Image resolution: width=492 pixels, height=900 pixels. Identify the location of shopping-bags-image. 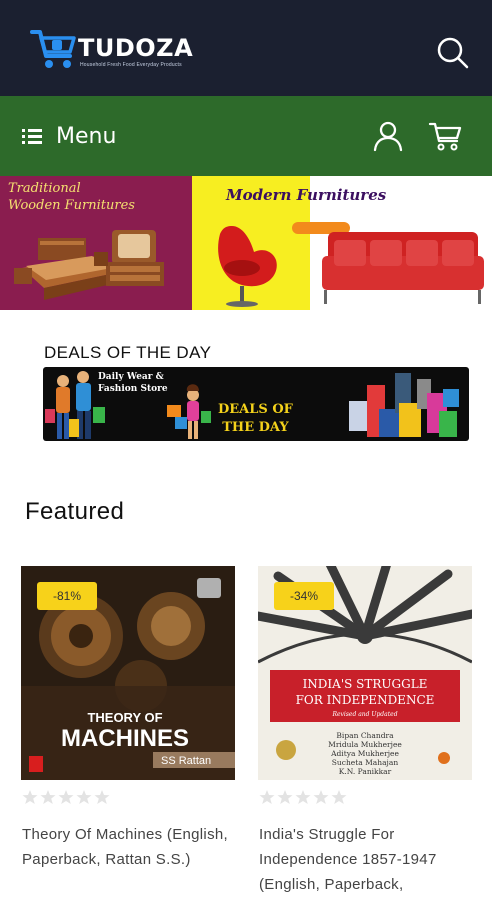
(404, 405).